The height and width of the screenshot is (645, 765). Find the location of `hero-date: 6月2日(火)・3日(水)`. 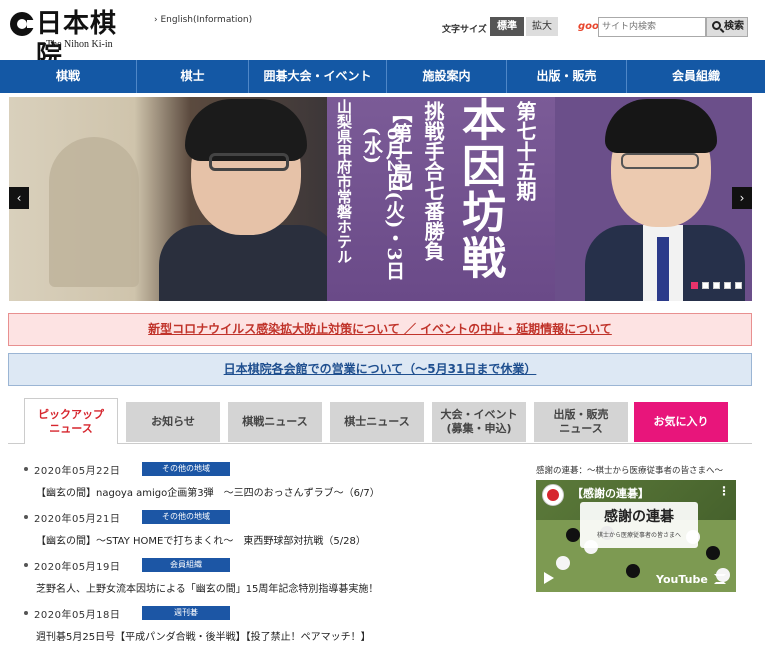

hero-date: 6月2日(火)・3日(水) is located at coordinates (383, 203).